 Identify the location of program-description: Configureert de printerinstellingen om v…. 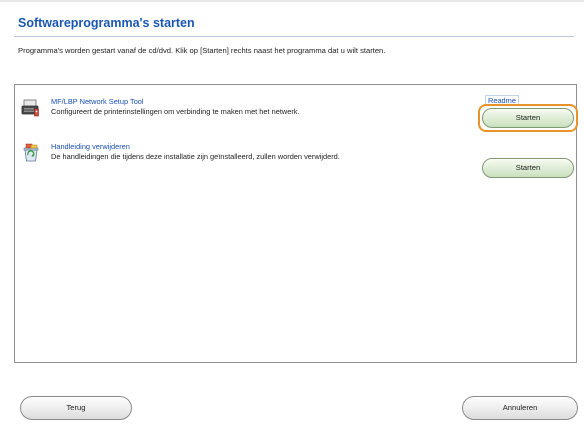
(175, 111).